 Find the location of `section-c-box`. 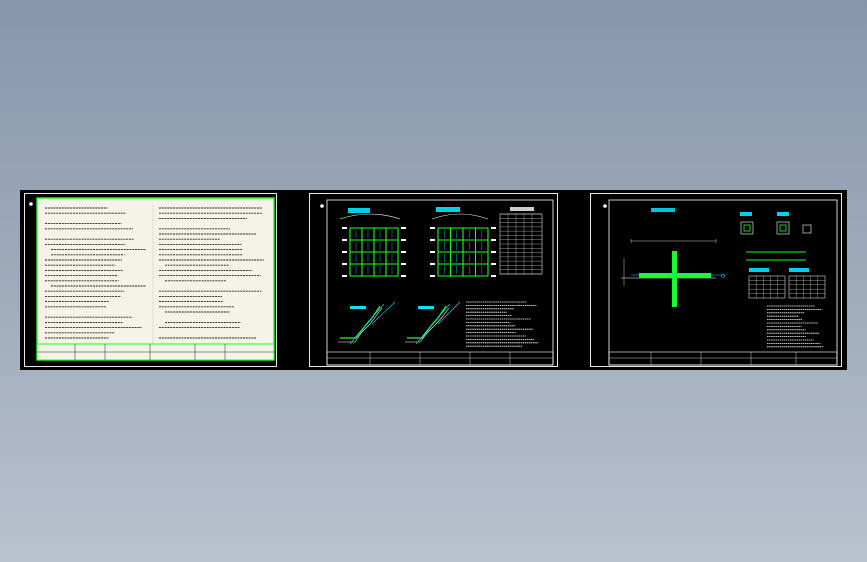

section-c-box is located at coordinates (807, 229).